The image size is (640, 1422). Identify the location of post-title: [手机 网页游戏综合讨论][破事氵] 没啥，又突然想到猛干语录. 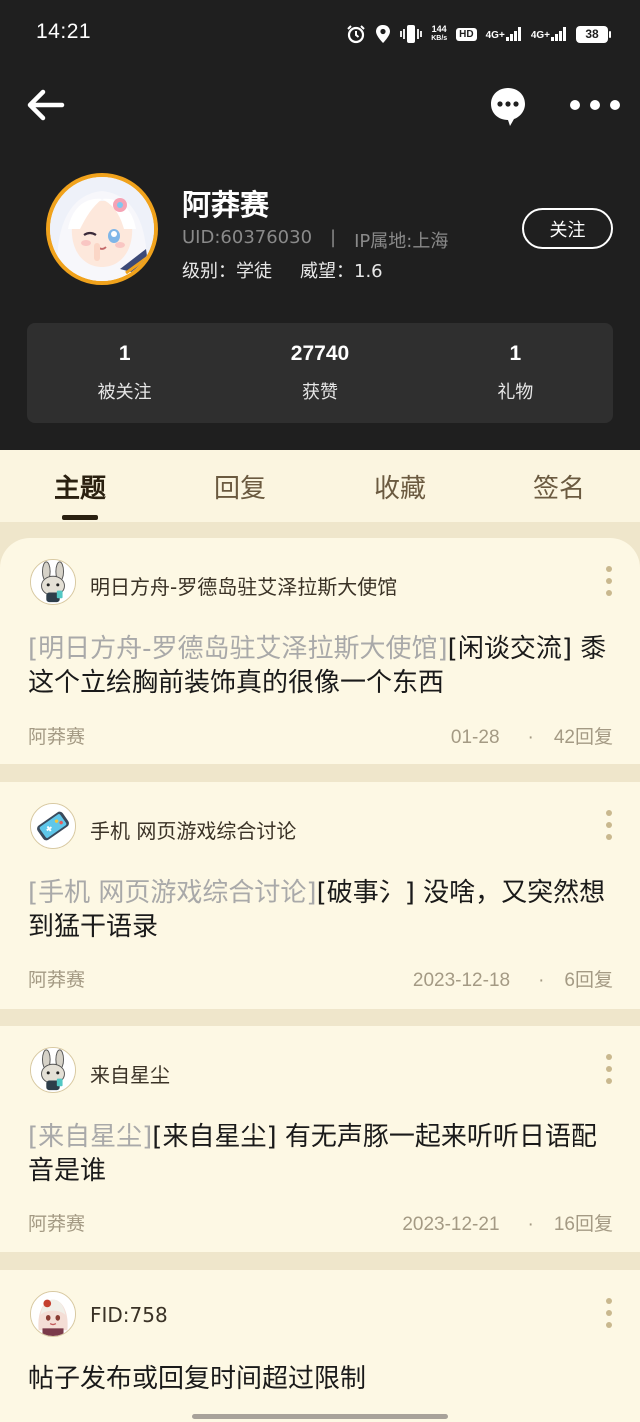
(323, 910).